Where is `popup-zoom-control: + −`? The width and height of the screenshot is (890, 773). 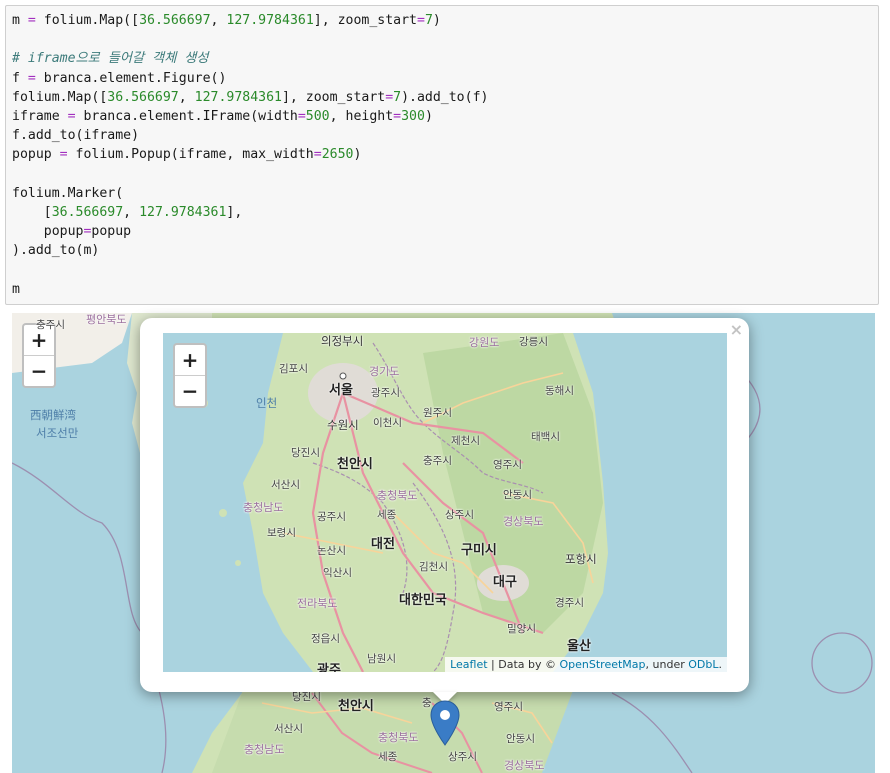 popup-zoom-control: + − is located at coordinates (190, 375).